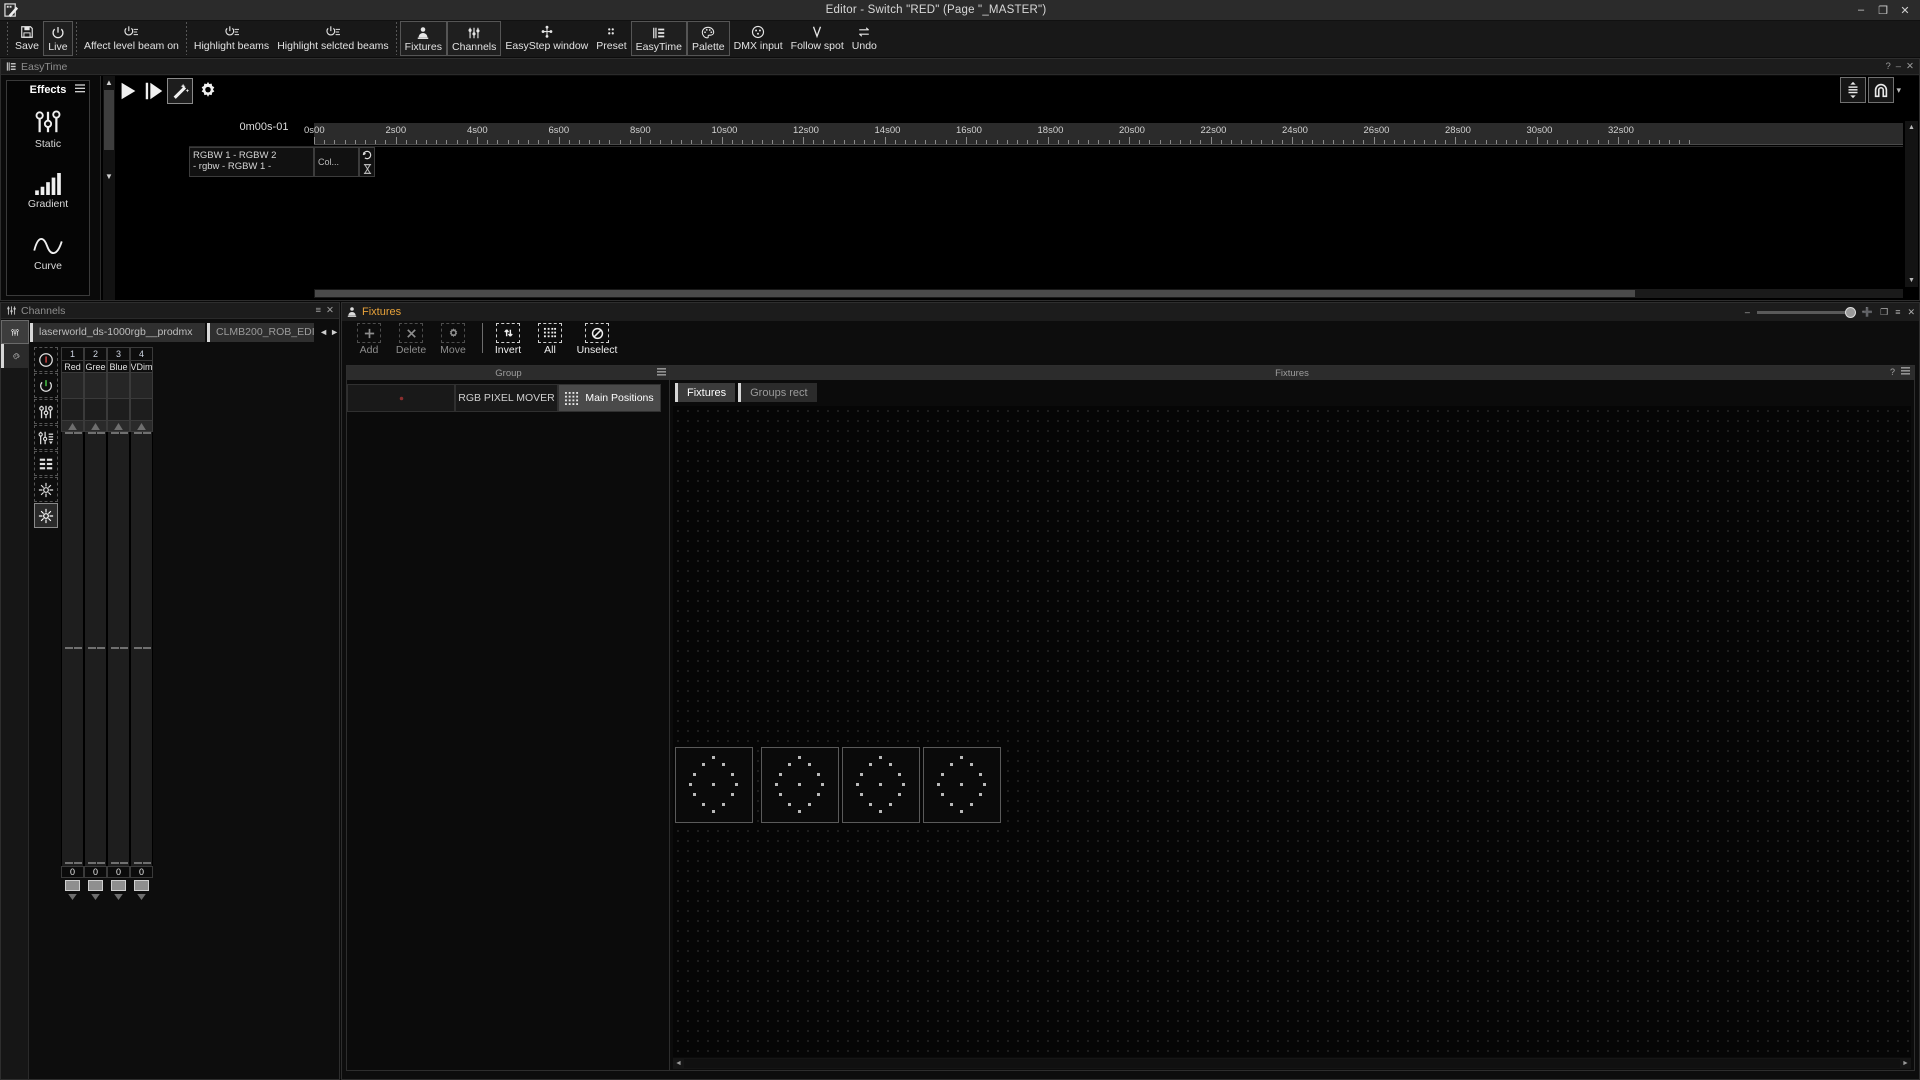 The height and width of the screenshot is (1080, 1920). Describe the element at coordinates (609, 398) in the screenshot. I see `group-cell-main-positions: Main Positions` at that location.